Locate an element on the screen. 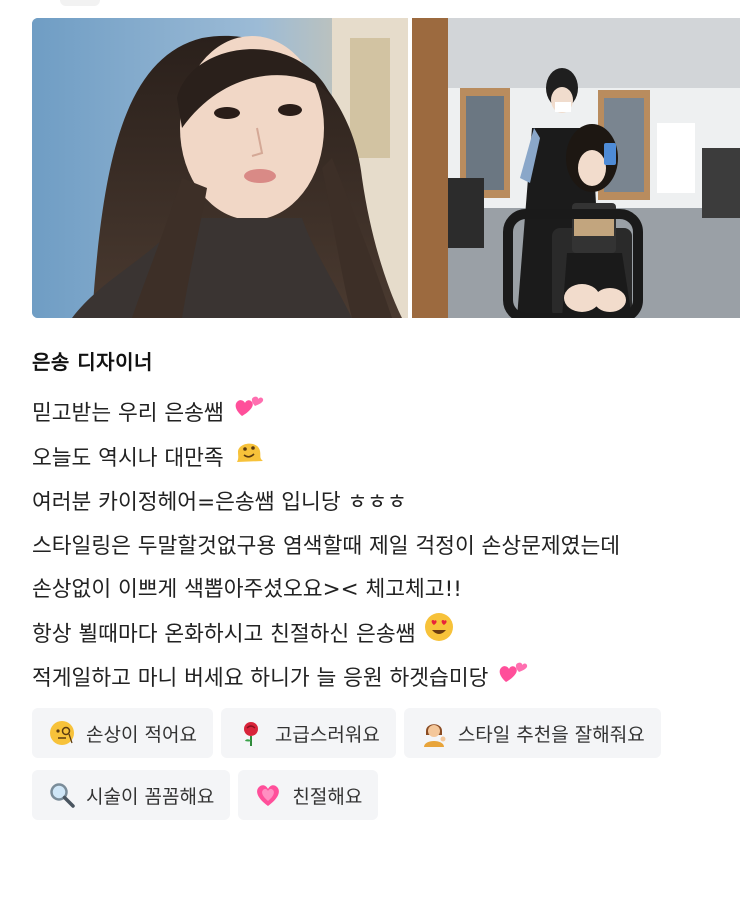  previous-item-edge is located at coordinates (80, 3).